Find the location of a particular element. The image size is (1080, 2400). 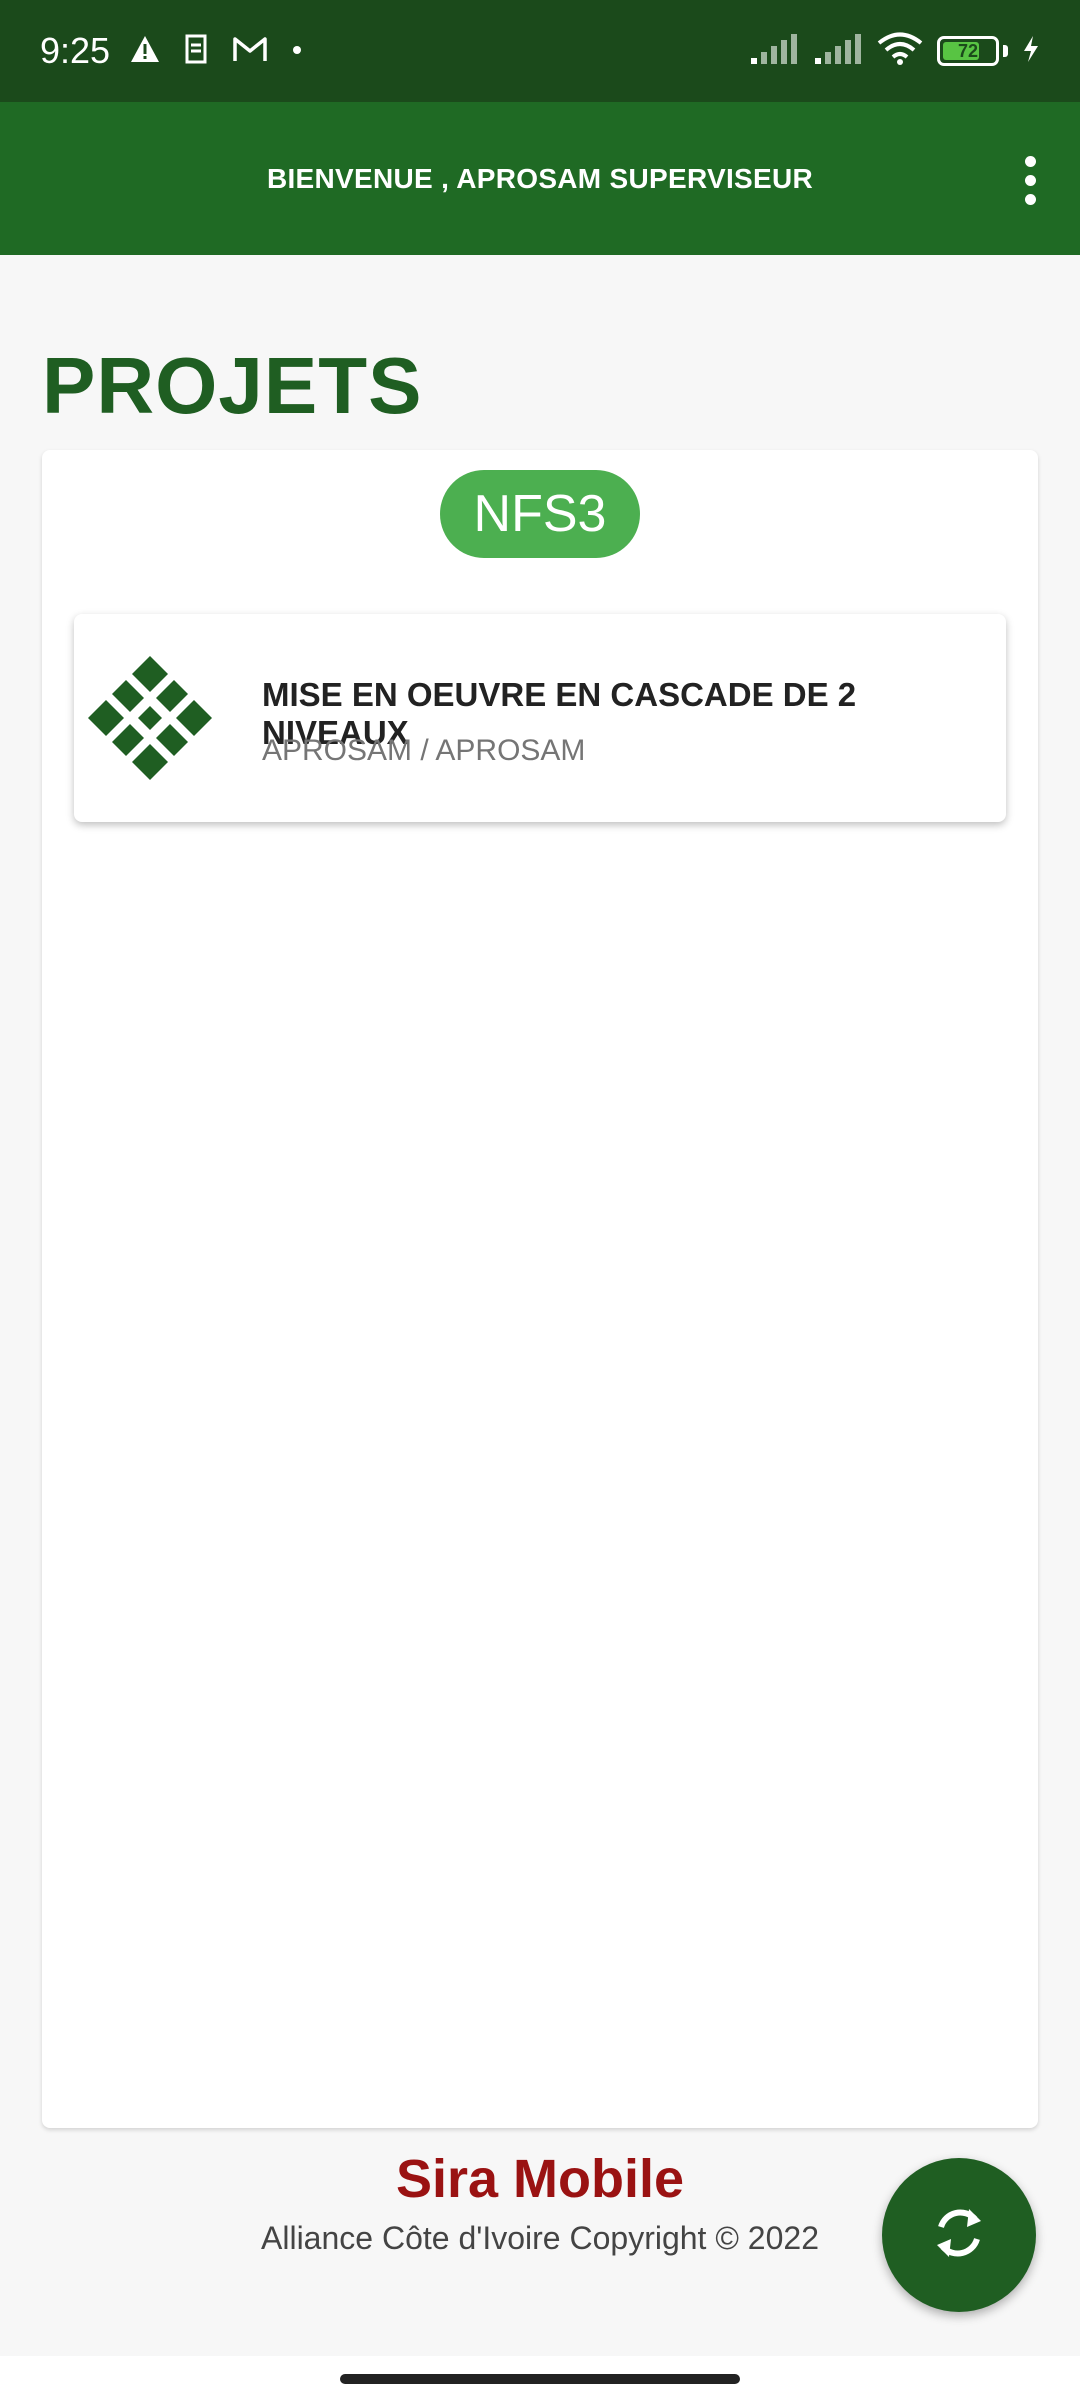

app-bar: BIENVENUE , APROSAM SUPERVISEUR is located at coordinates (540, 178).